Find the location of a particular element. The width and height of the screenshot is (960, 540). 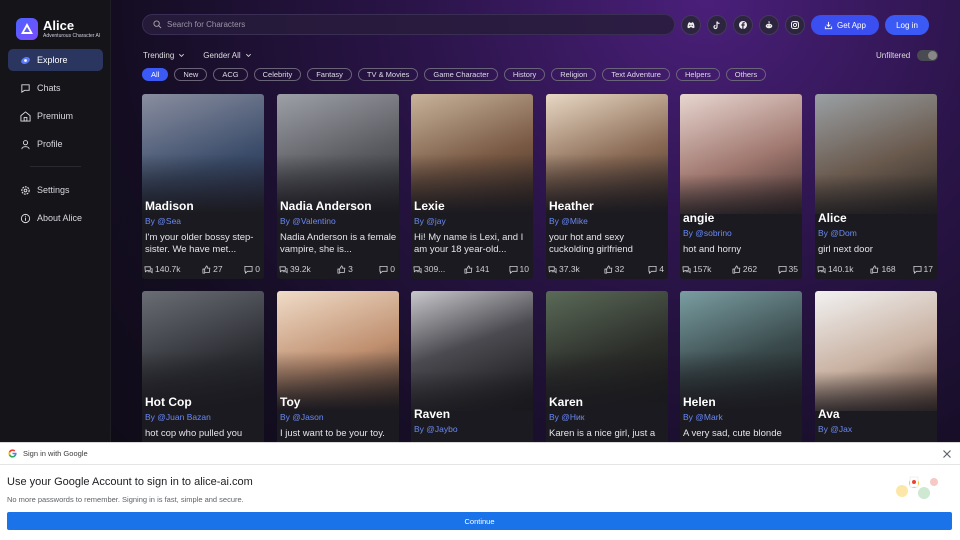

tiktok-icon is located at coordinates (717, 25).